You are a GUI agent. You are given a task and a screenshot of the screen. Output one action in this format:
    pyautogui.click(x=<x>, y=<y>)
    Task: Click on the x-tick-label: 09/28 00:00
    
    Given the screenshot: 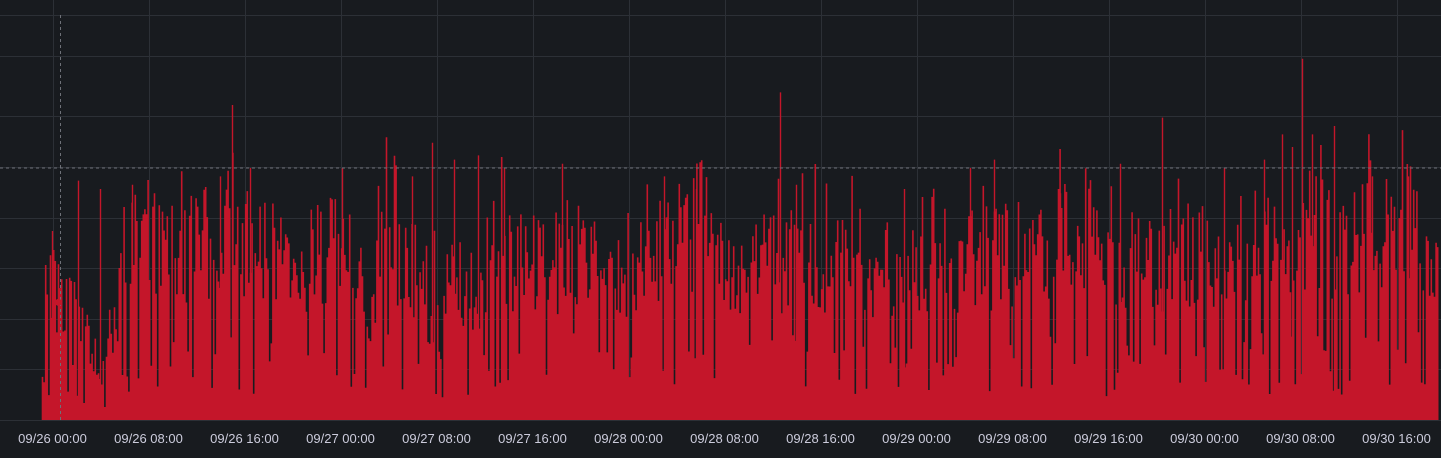 What is the action you would take?
    pyautogui.click(x=628, y=438)
    